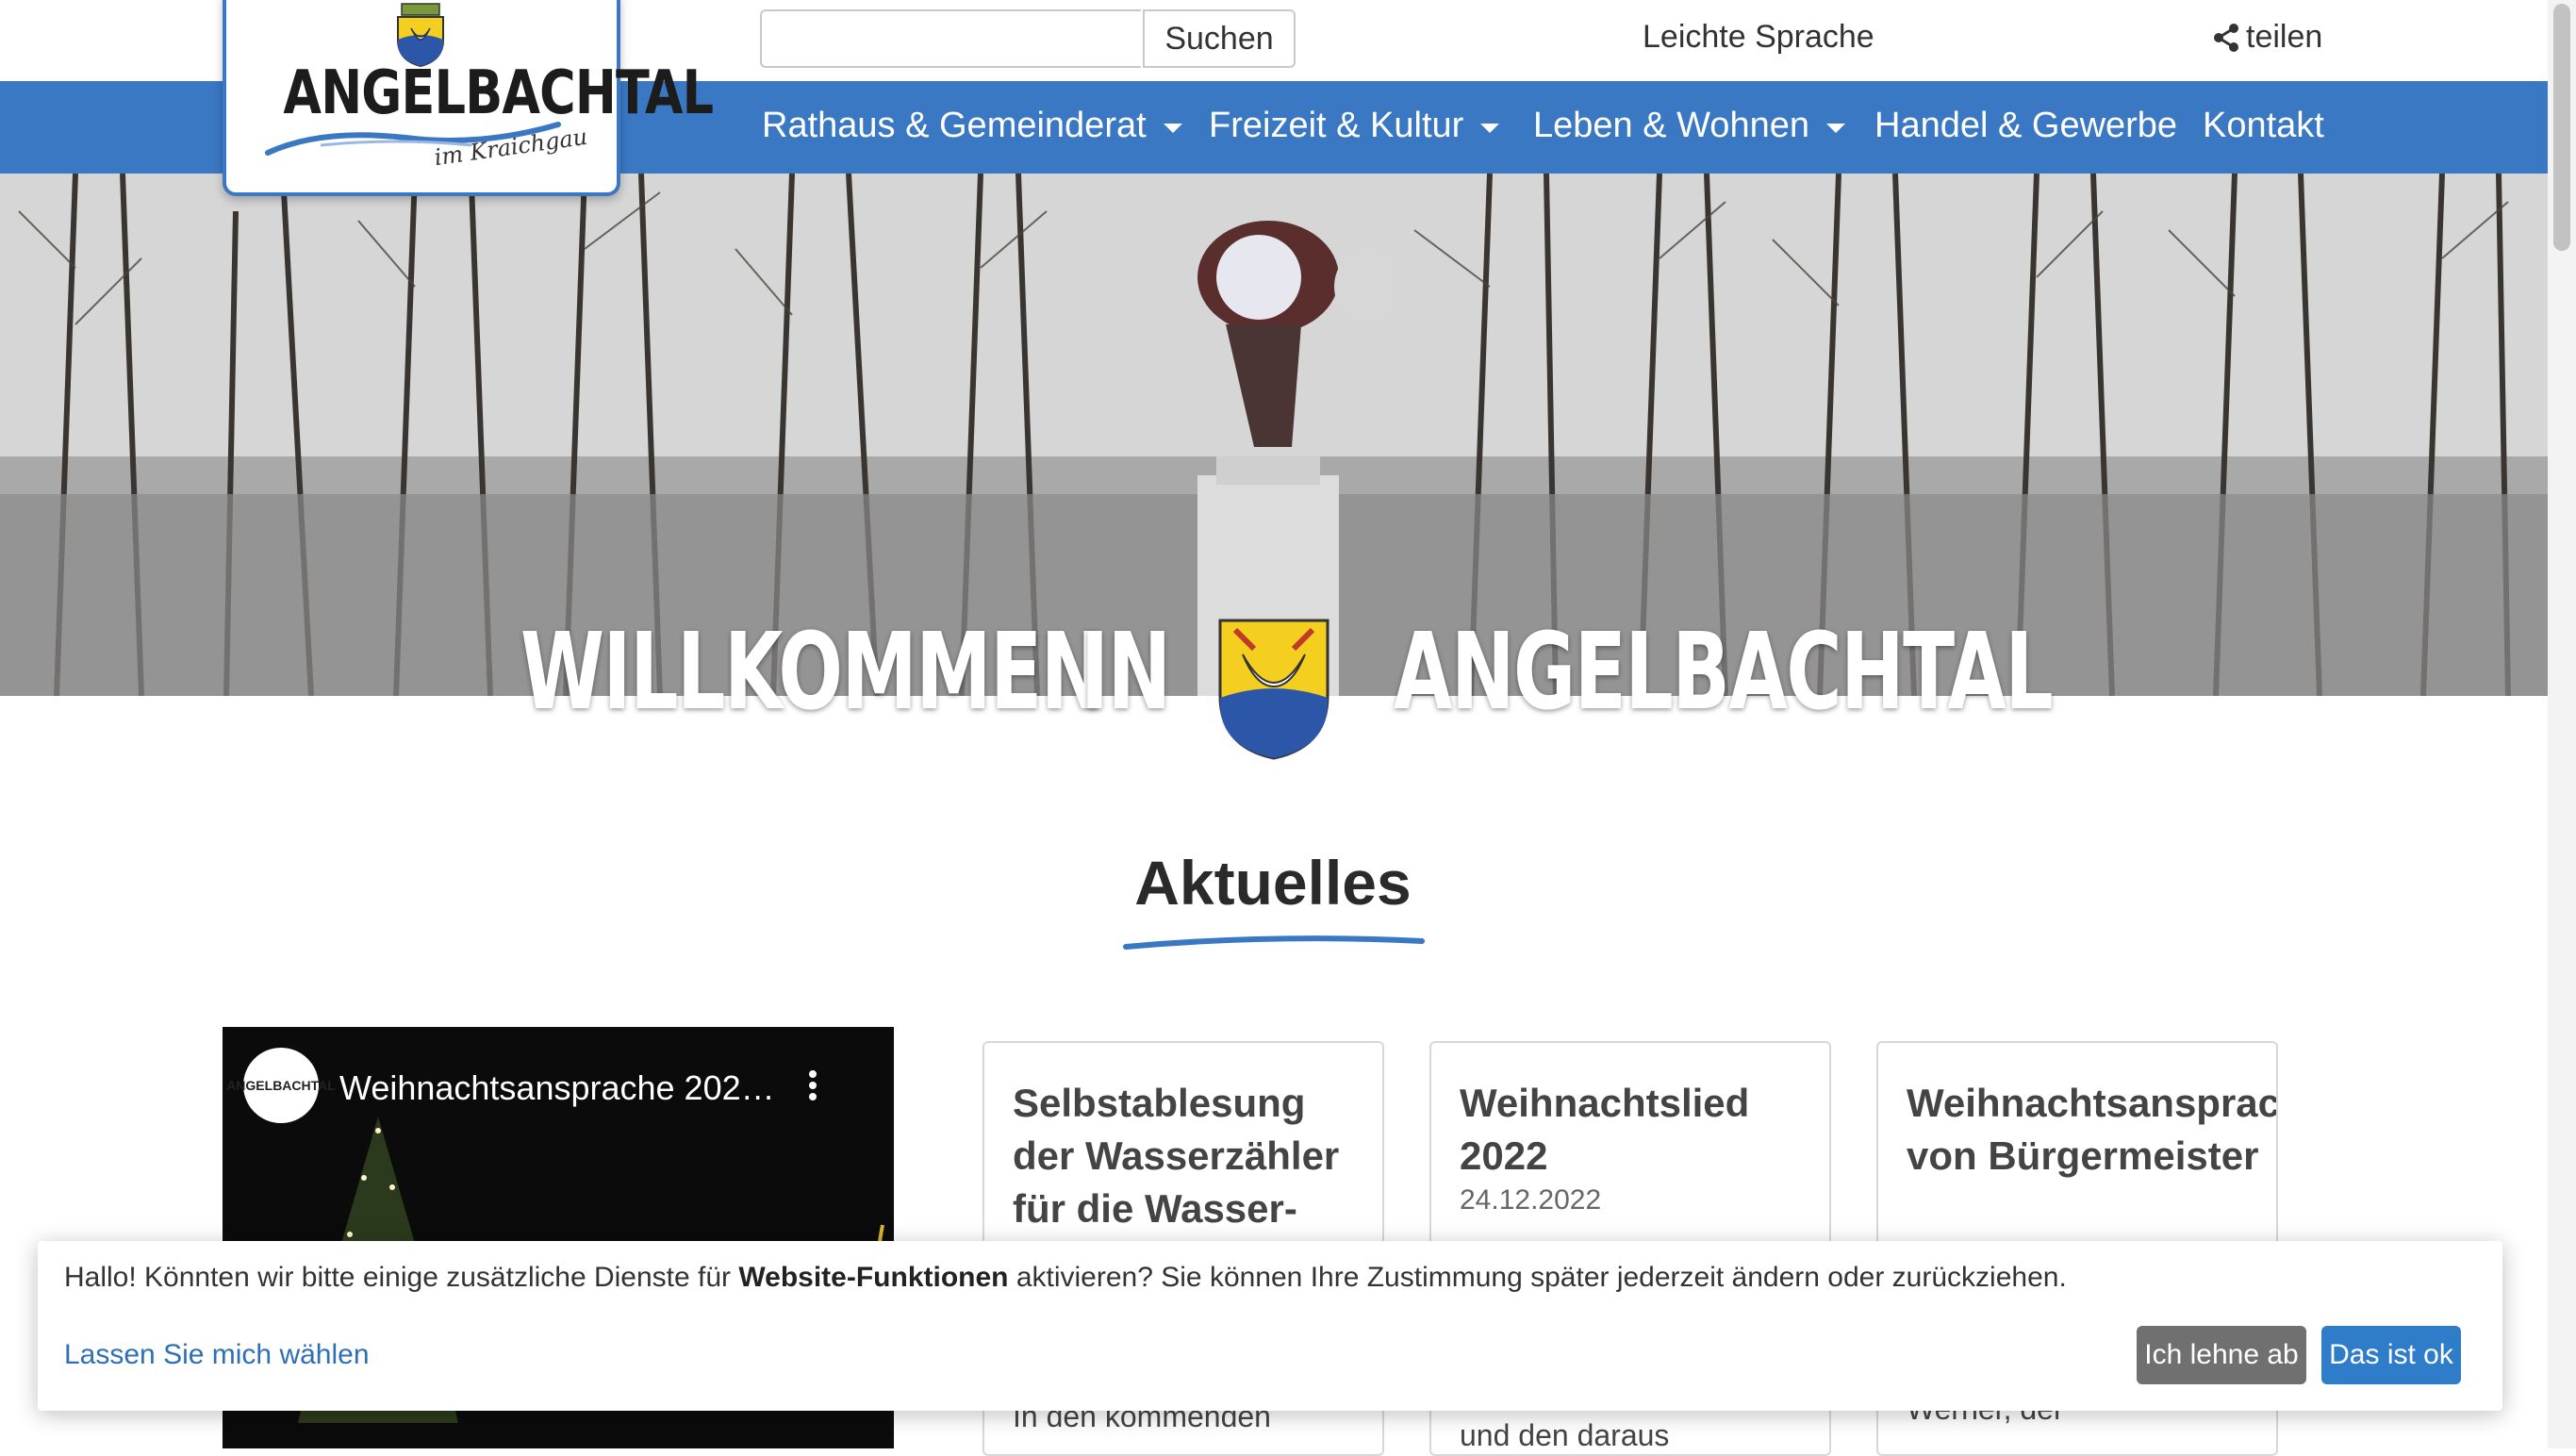 The width and height of the screenshot is (2576, 1456). I want to click on share-button: teilen, so click(2267, 37).